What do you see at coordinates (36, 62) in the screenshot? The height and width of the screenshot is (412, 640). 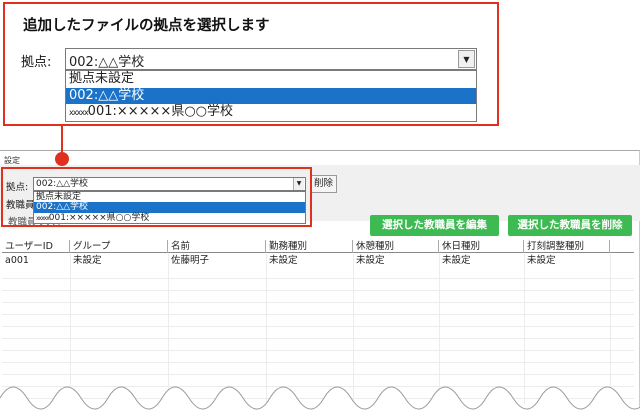 I see `callout-location-label: 拠点:` at bounding box center [36, 62].